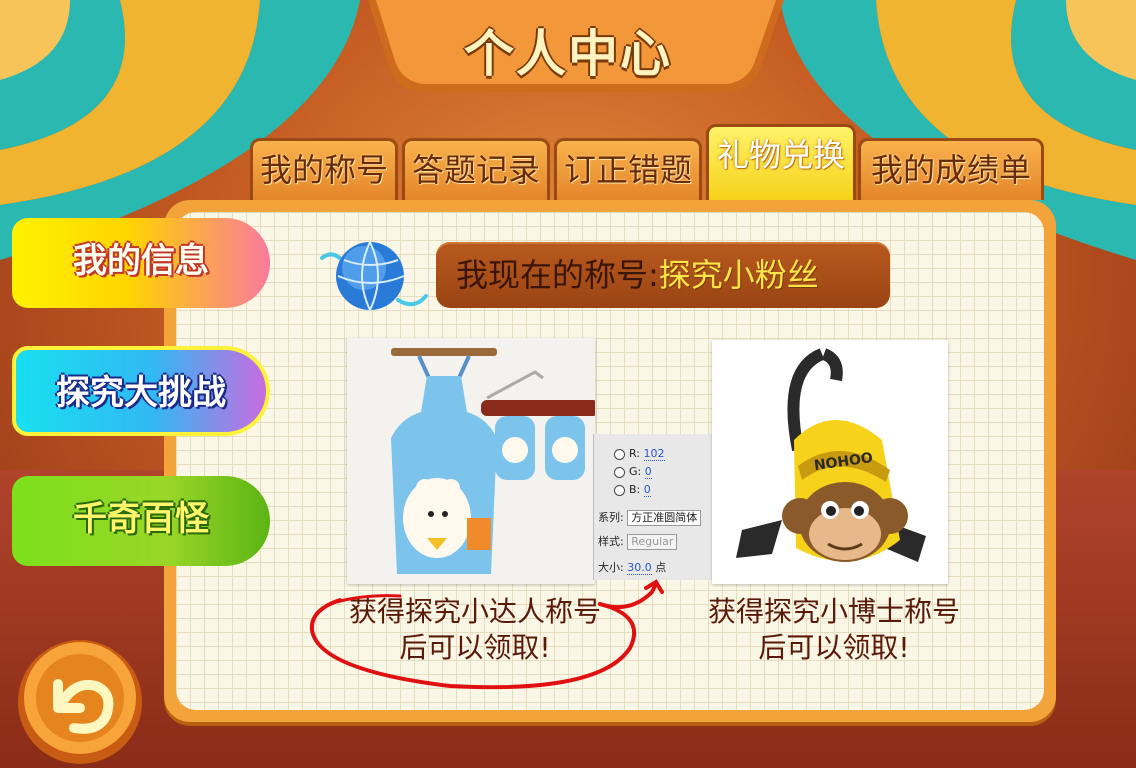 Image resolution: width=1136 pixels, height=768 pixels. I want to click on reward-caption-2: 获得探究小博士称号 后可以领取!, so click(834, 630).